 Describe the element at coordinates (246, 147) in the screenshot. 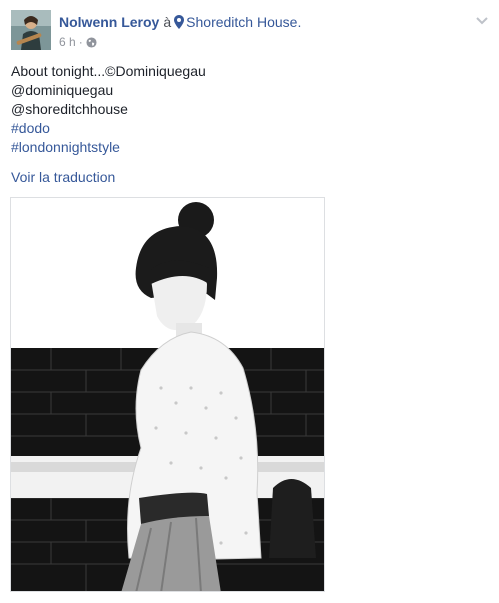

I see `hashtag-link: #londonnightstyle` at that location.